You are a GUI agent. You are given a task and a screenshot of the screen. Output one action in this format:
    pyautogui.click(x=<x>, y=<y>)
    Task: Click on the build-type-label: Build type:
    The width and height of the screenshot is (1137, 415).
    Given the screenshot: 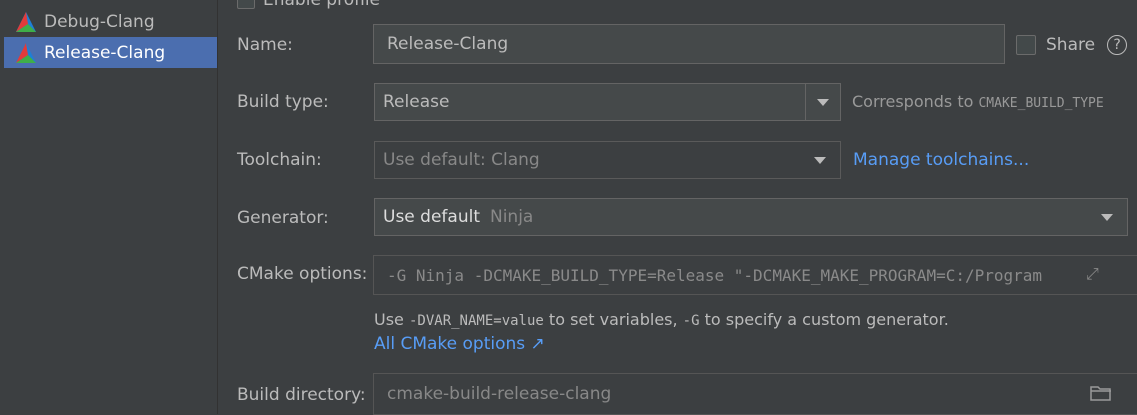 What is the action you would take?
    pyautogui.click(x=283, y=102)
    